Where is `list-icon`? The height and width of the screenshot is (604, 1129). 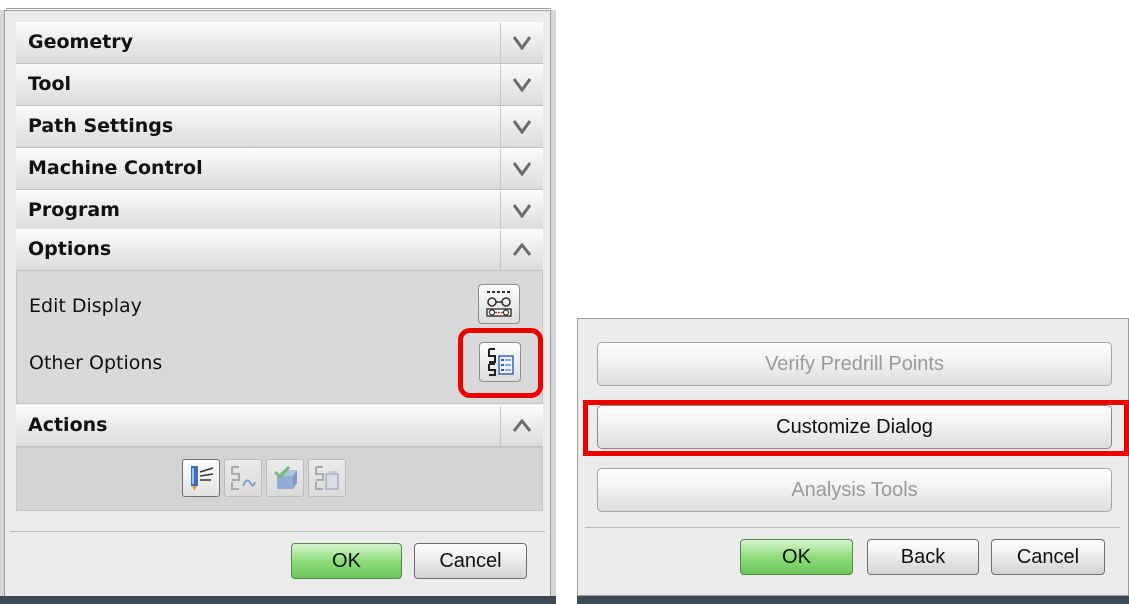
list-icon is located at coordinates (327, 478).